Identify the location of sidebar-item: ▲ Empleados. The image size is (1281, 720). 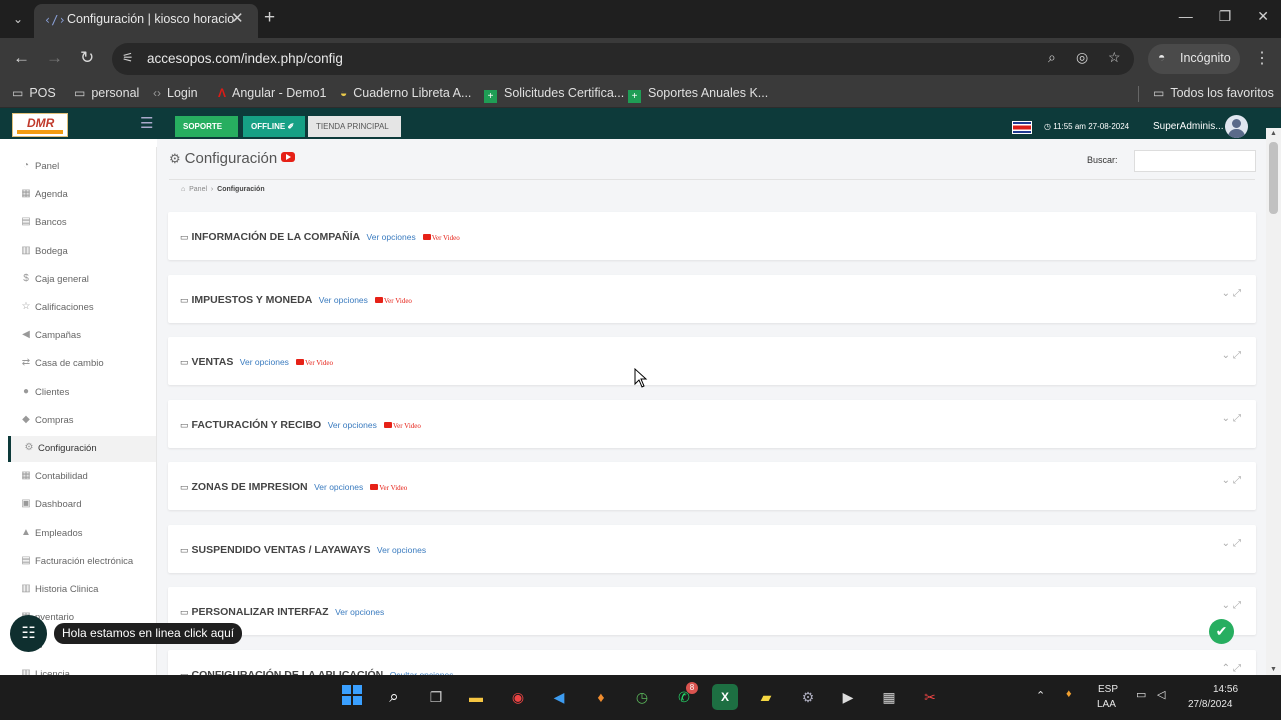
(82, 534).